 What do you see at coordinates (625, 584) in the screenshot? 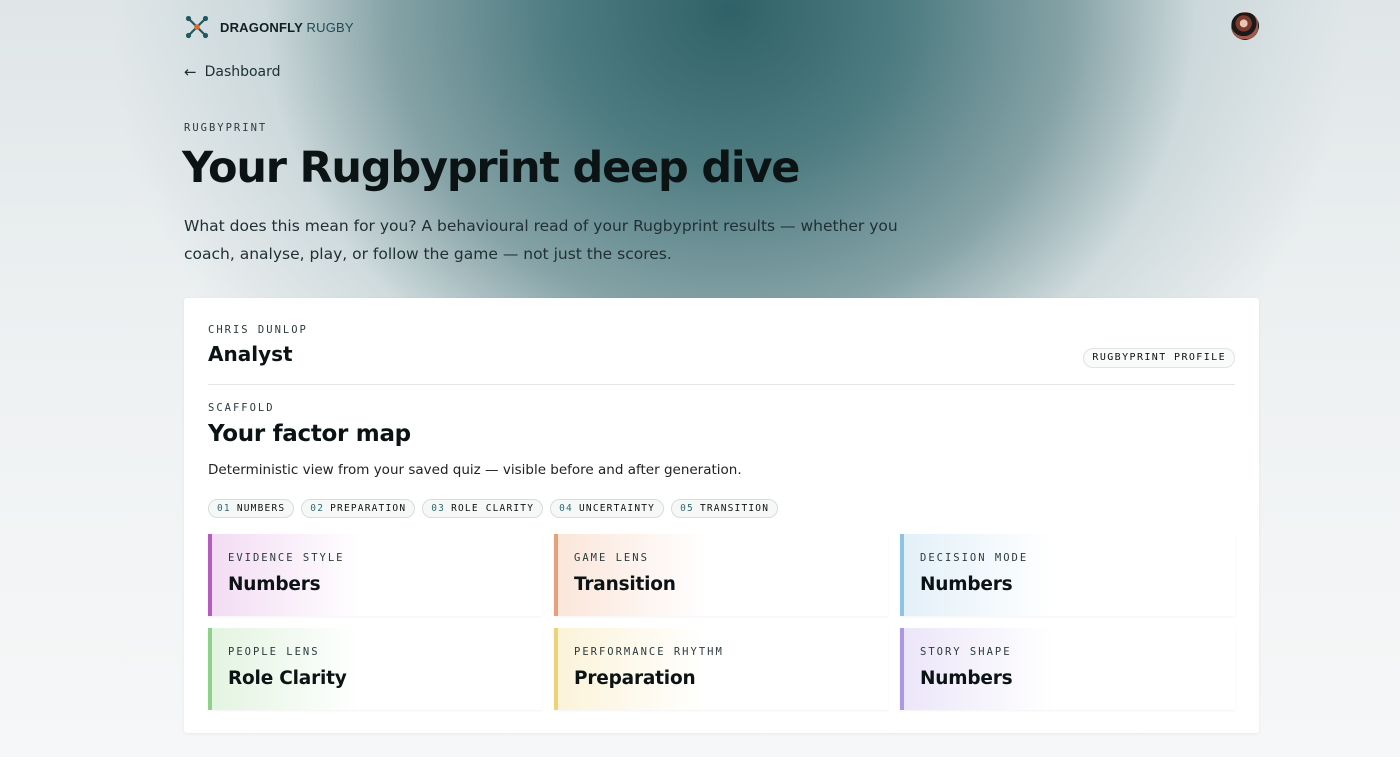
I see `tile-value: Transition` at bounding box center [625, 584].